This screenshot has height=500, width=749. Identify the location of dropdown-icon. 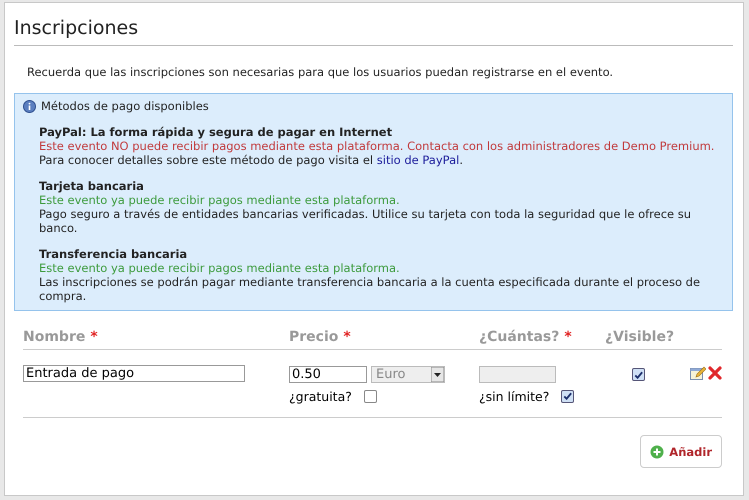
(437, 374).